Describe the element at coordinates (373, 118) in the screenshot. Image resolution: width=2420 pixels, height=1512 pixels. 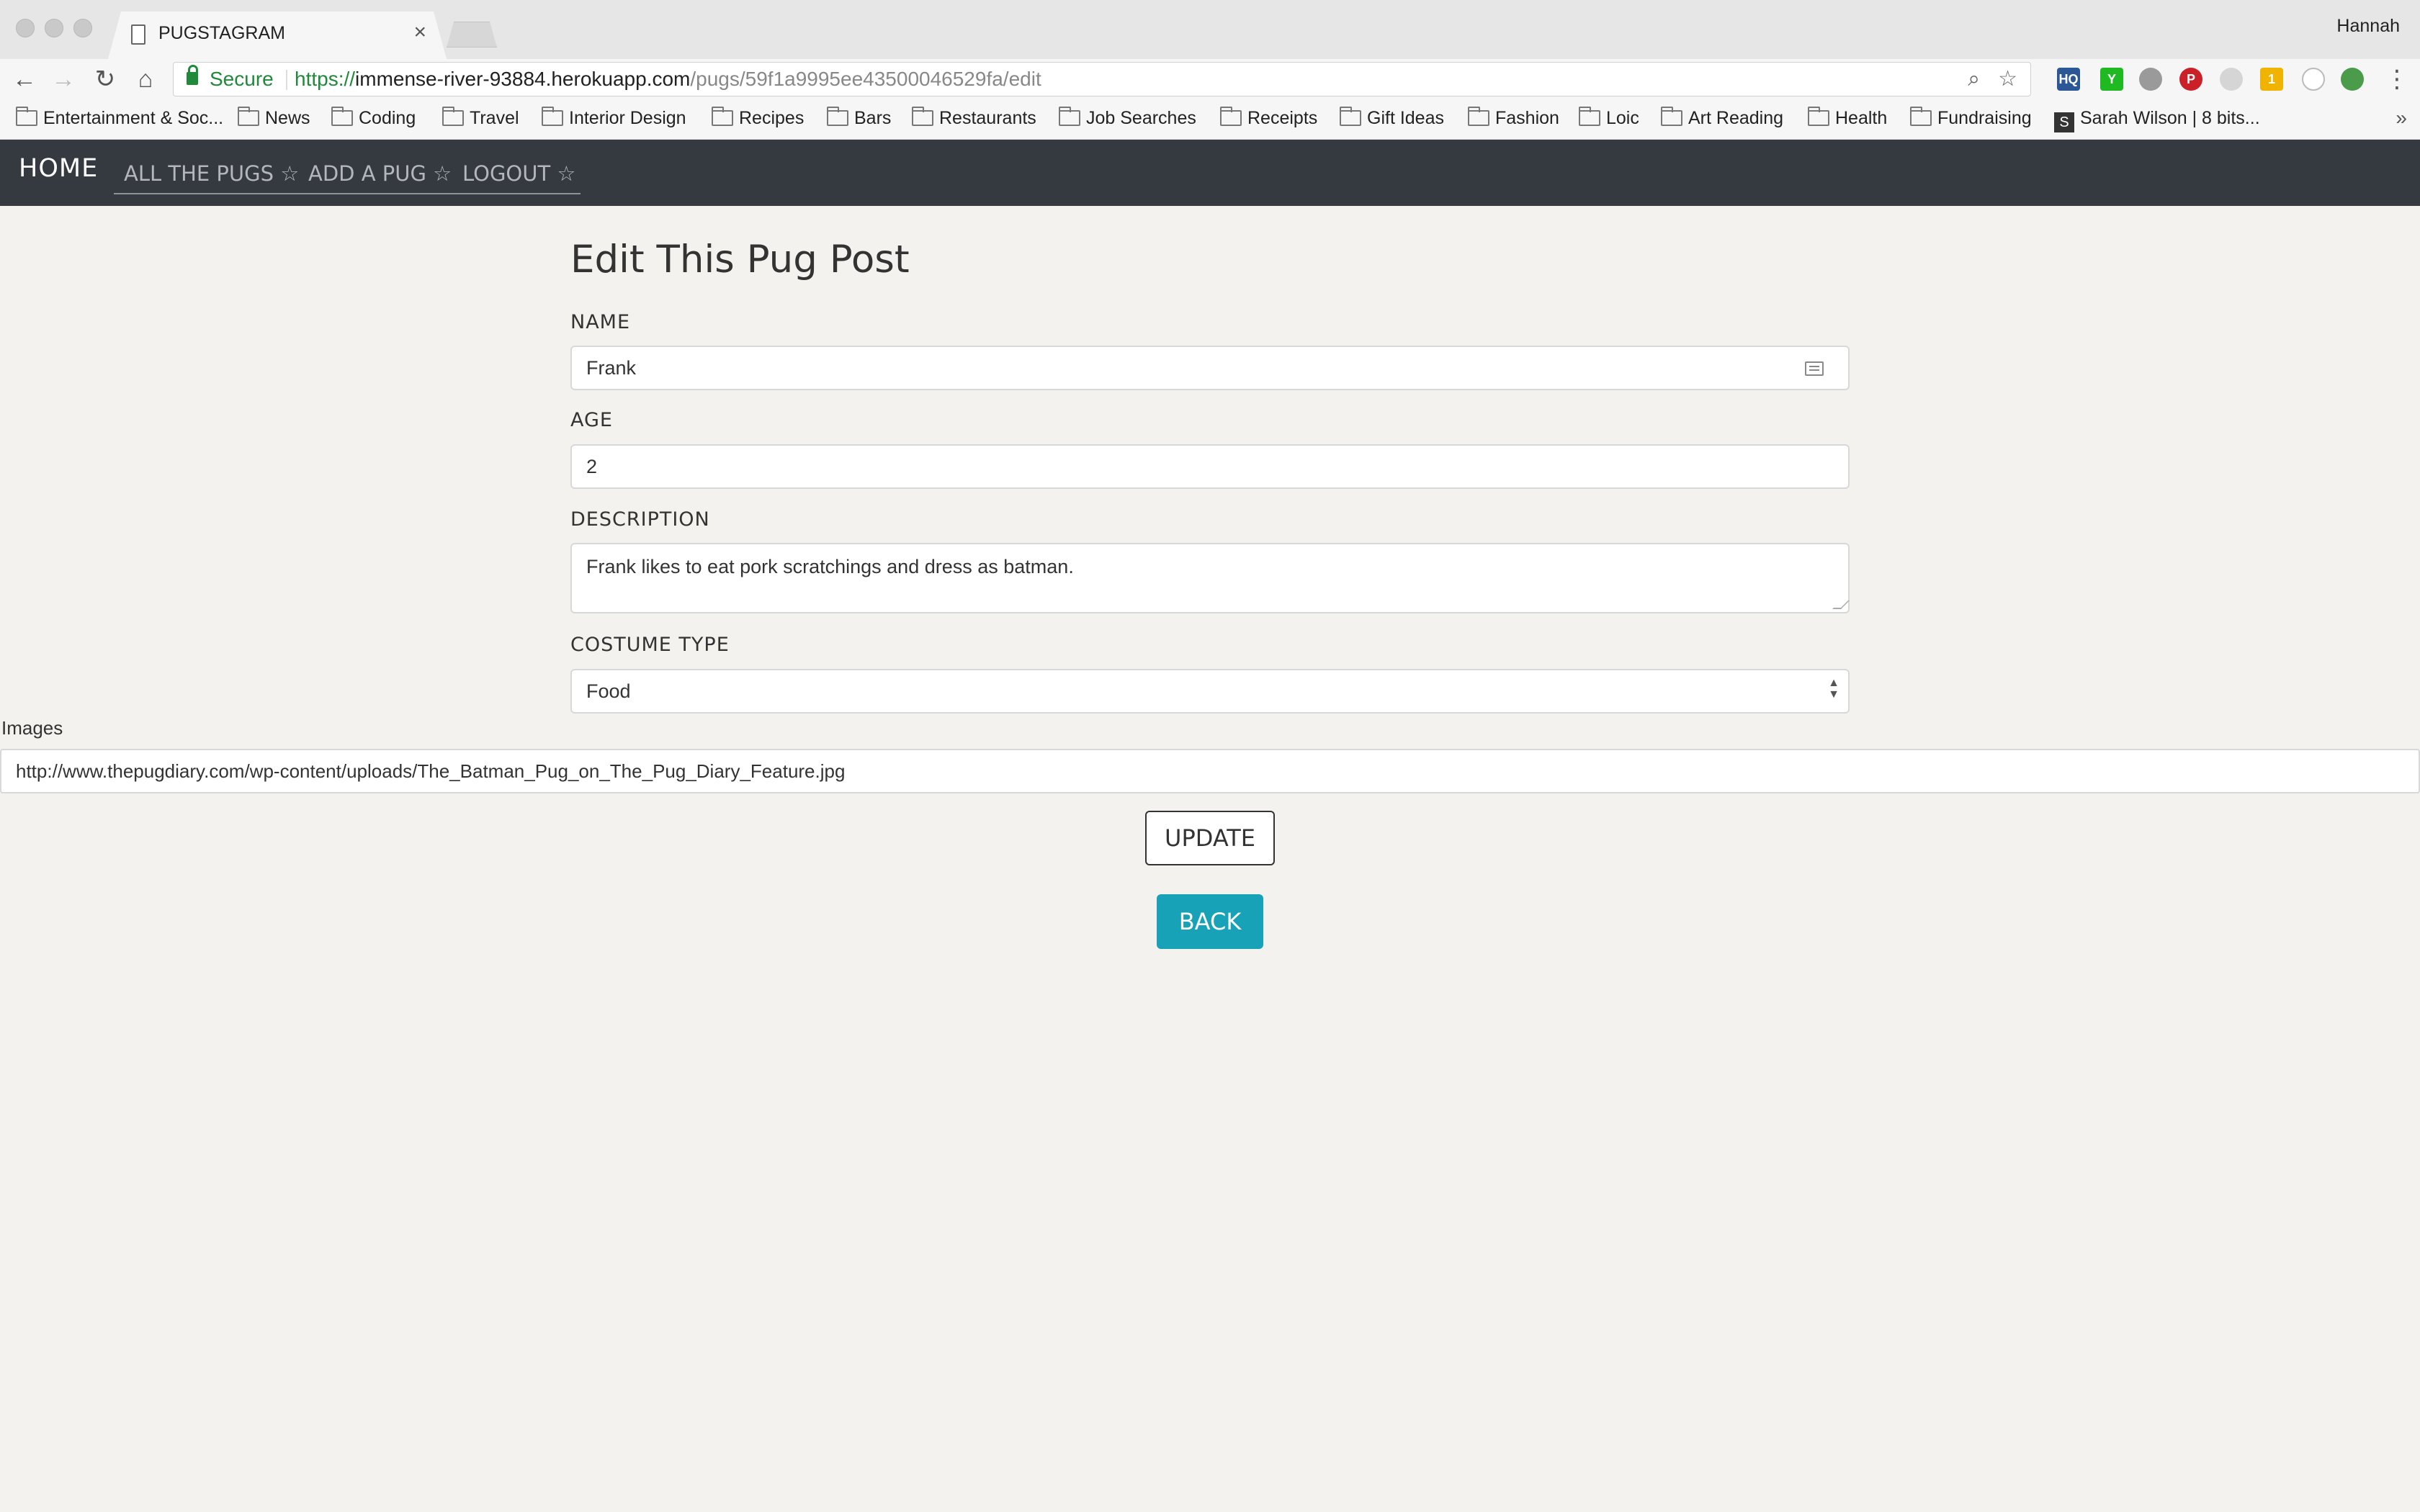
I see `bookmark-item: Coding` at that location.